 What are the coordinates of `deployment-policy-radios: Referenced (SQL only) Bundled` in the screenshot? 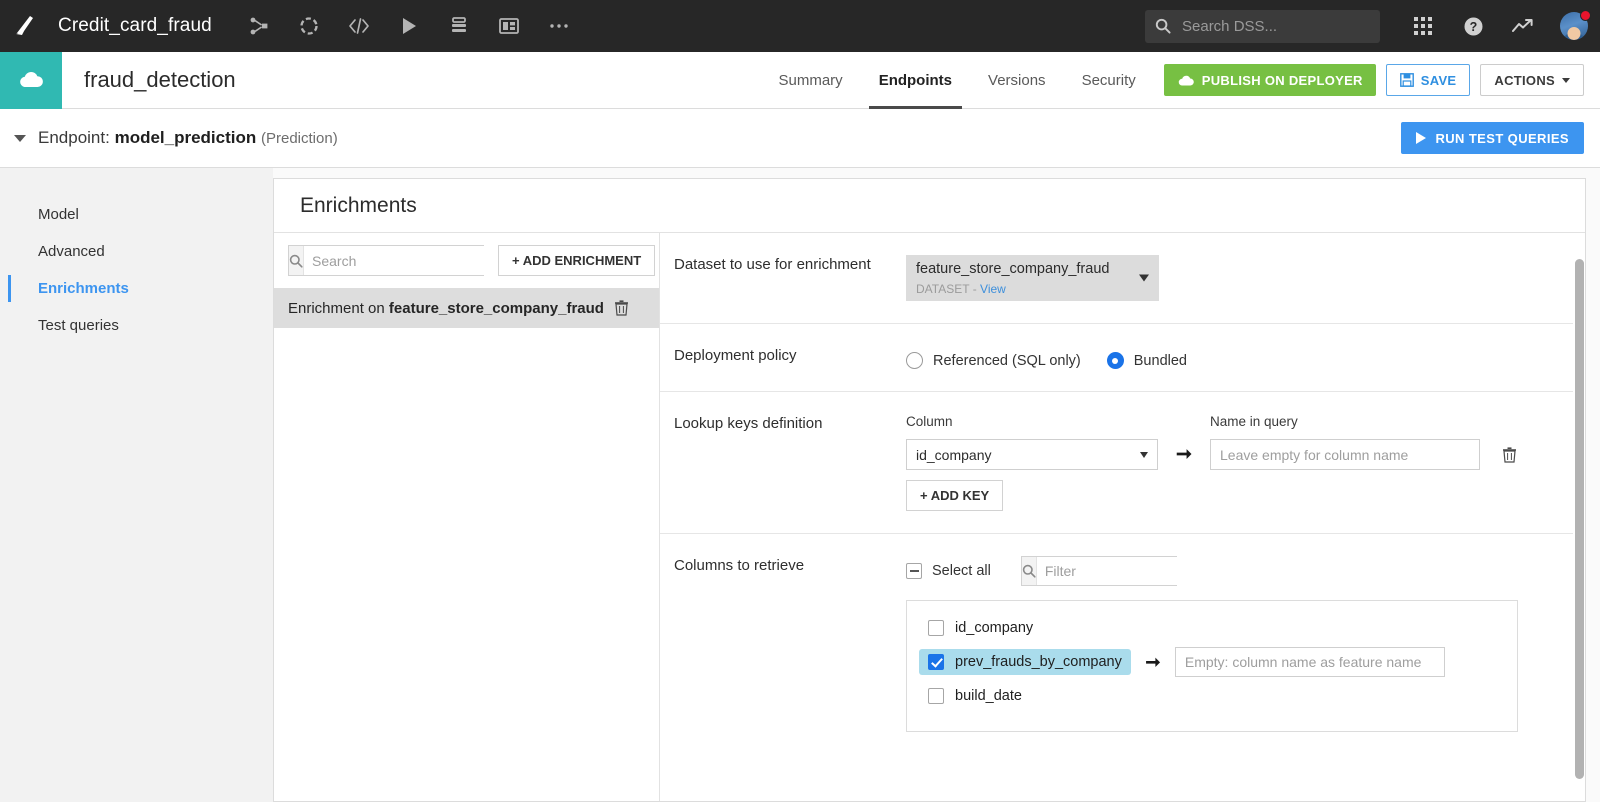 It's located at (1239, 357).